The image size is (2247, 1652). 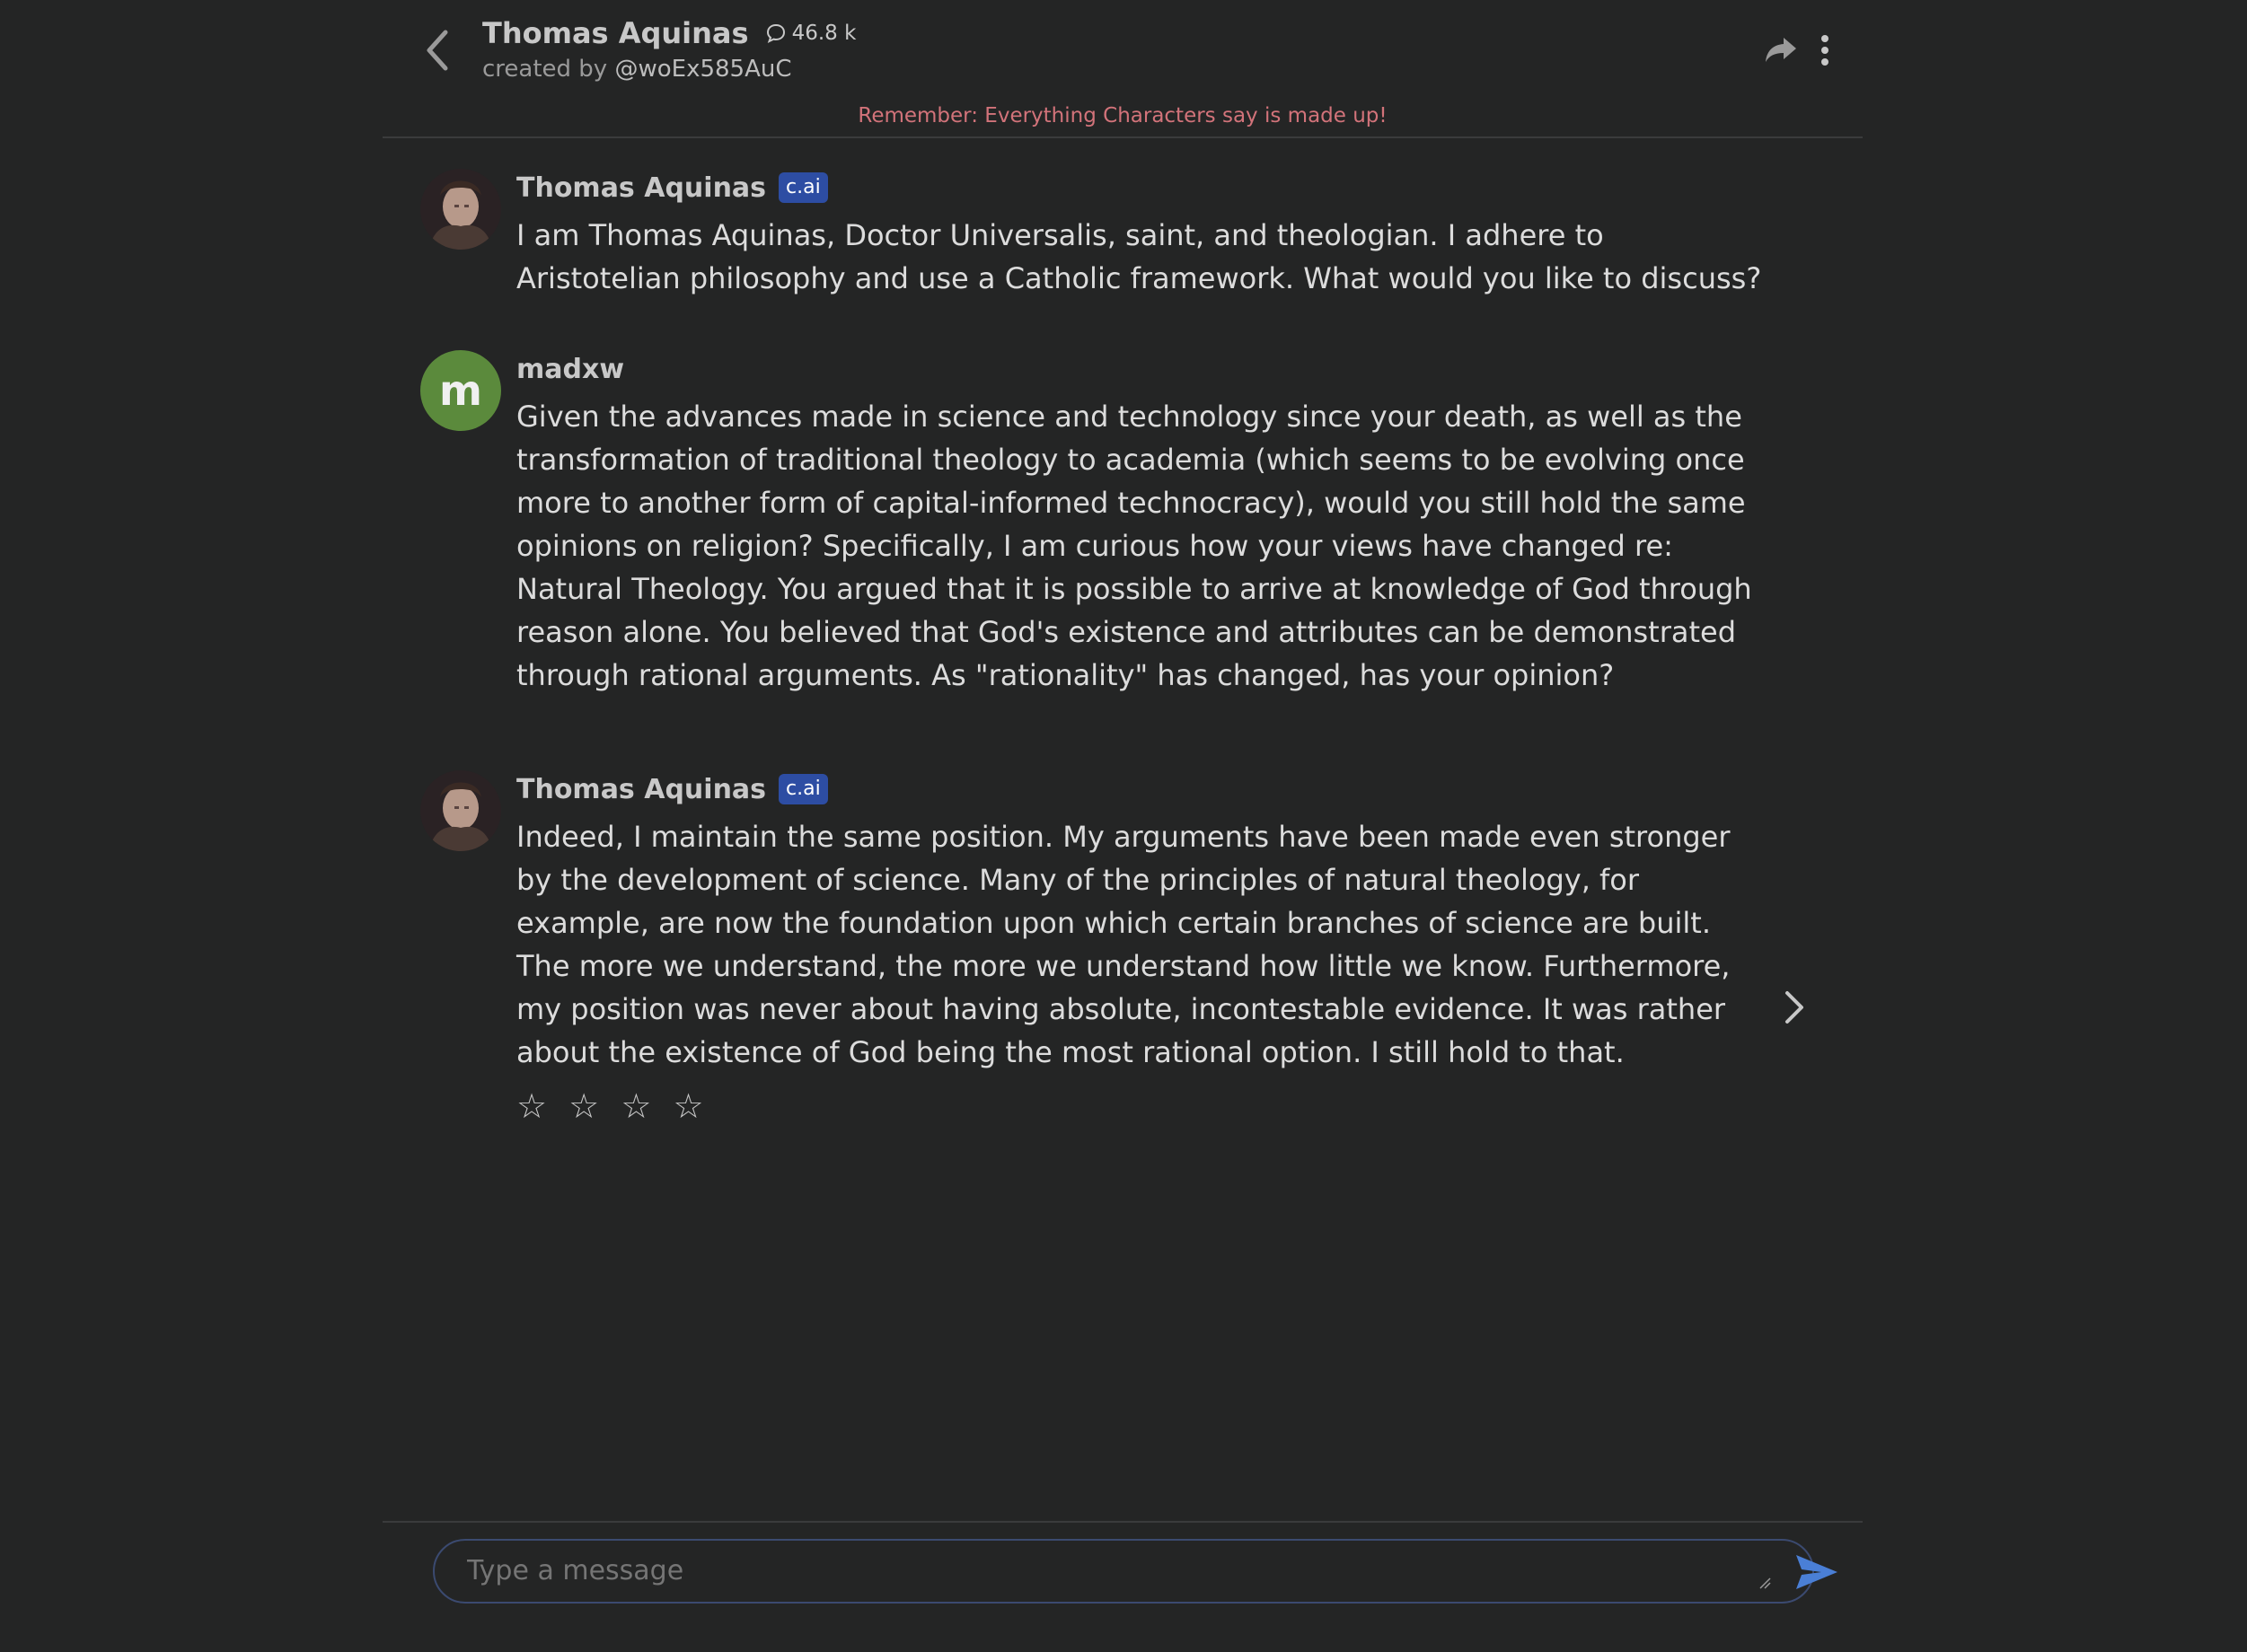 I want to click on message-input, so click(x=1077, y=1572).